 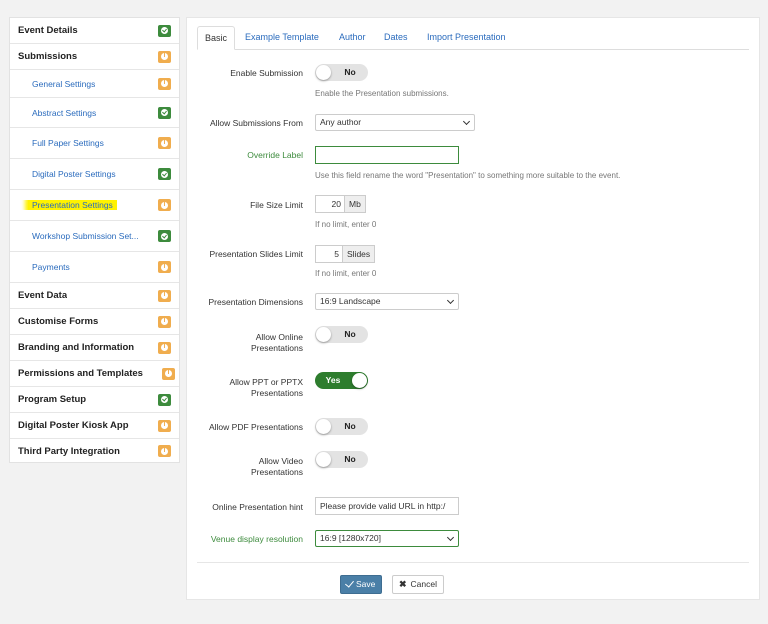 What do you see at coordinates (341, 426) in the screenshot?
I see `allow-pdf-toggle: No` at bounding box center [341, 426].